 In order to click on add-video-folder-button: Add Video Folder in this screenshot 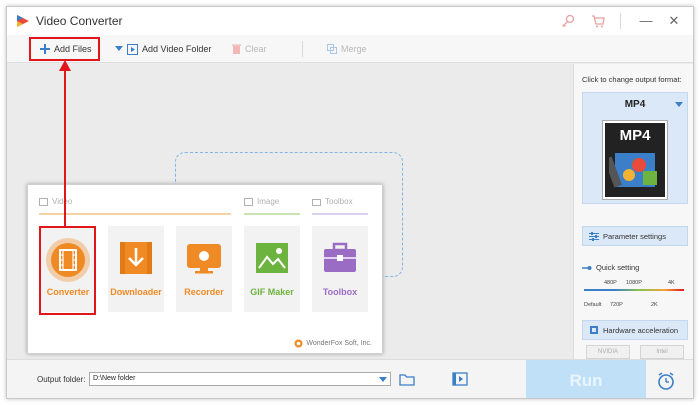, I will do `click(163, 49)`.